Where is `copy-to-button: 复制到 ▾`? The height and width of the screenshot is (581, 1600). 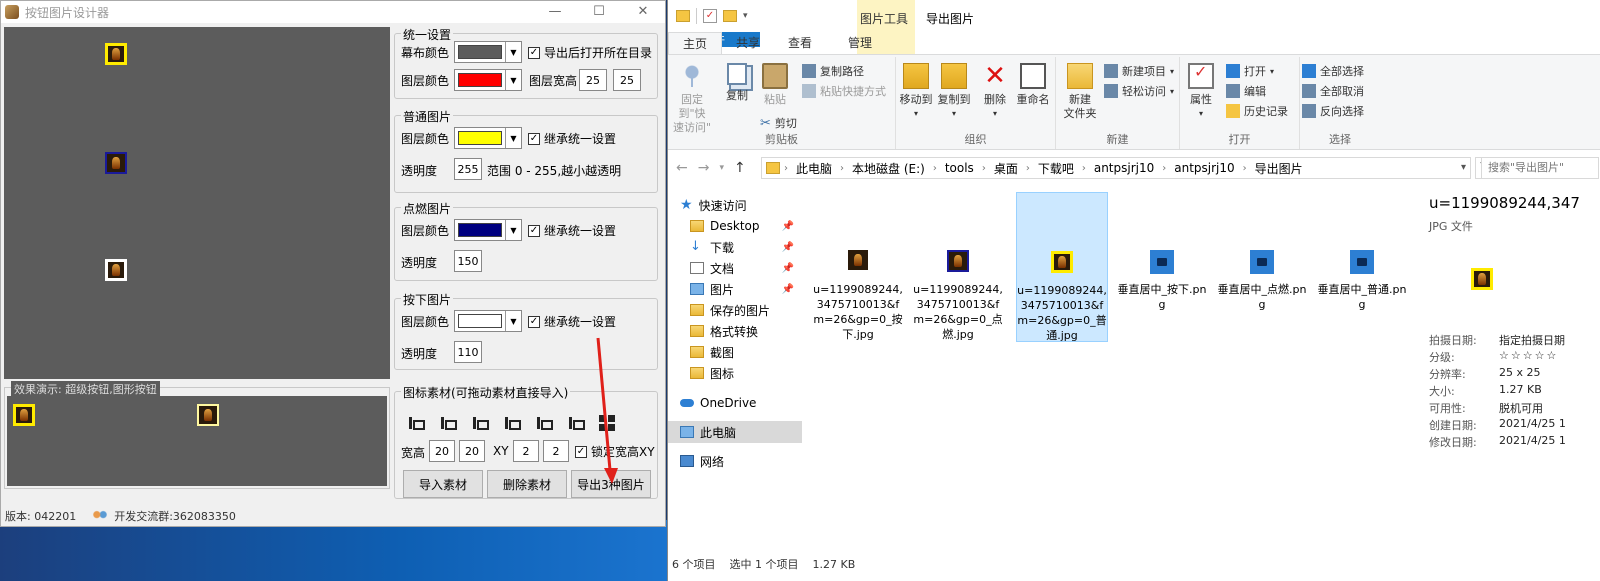 copy-to-button: 复制到 ▾ is located at coordinates (954, 92).